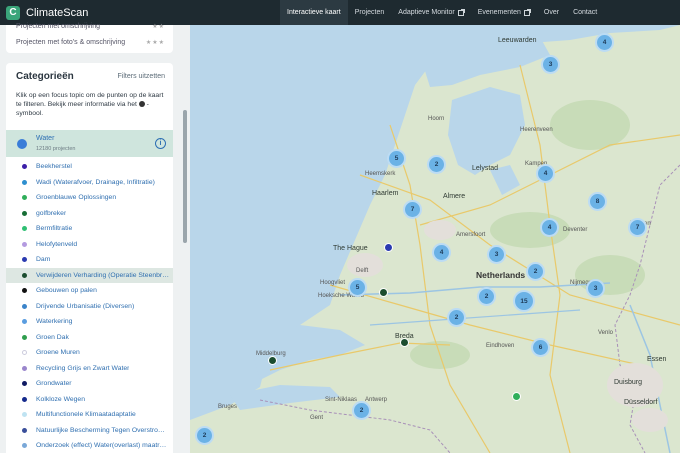 The height and width of the screenshot is (453, 680). What do you see at coordinates (501, 275) in the screenshot?
I see `country-label: Netherlands` at bounding box center [501, 275].